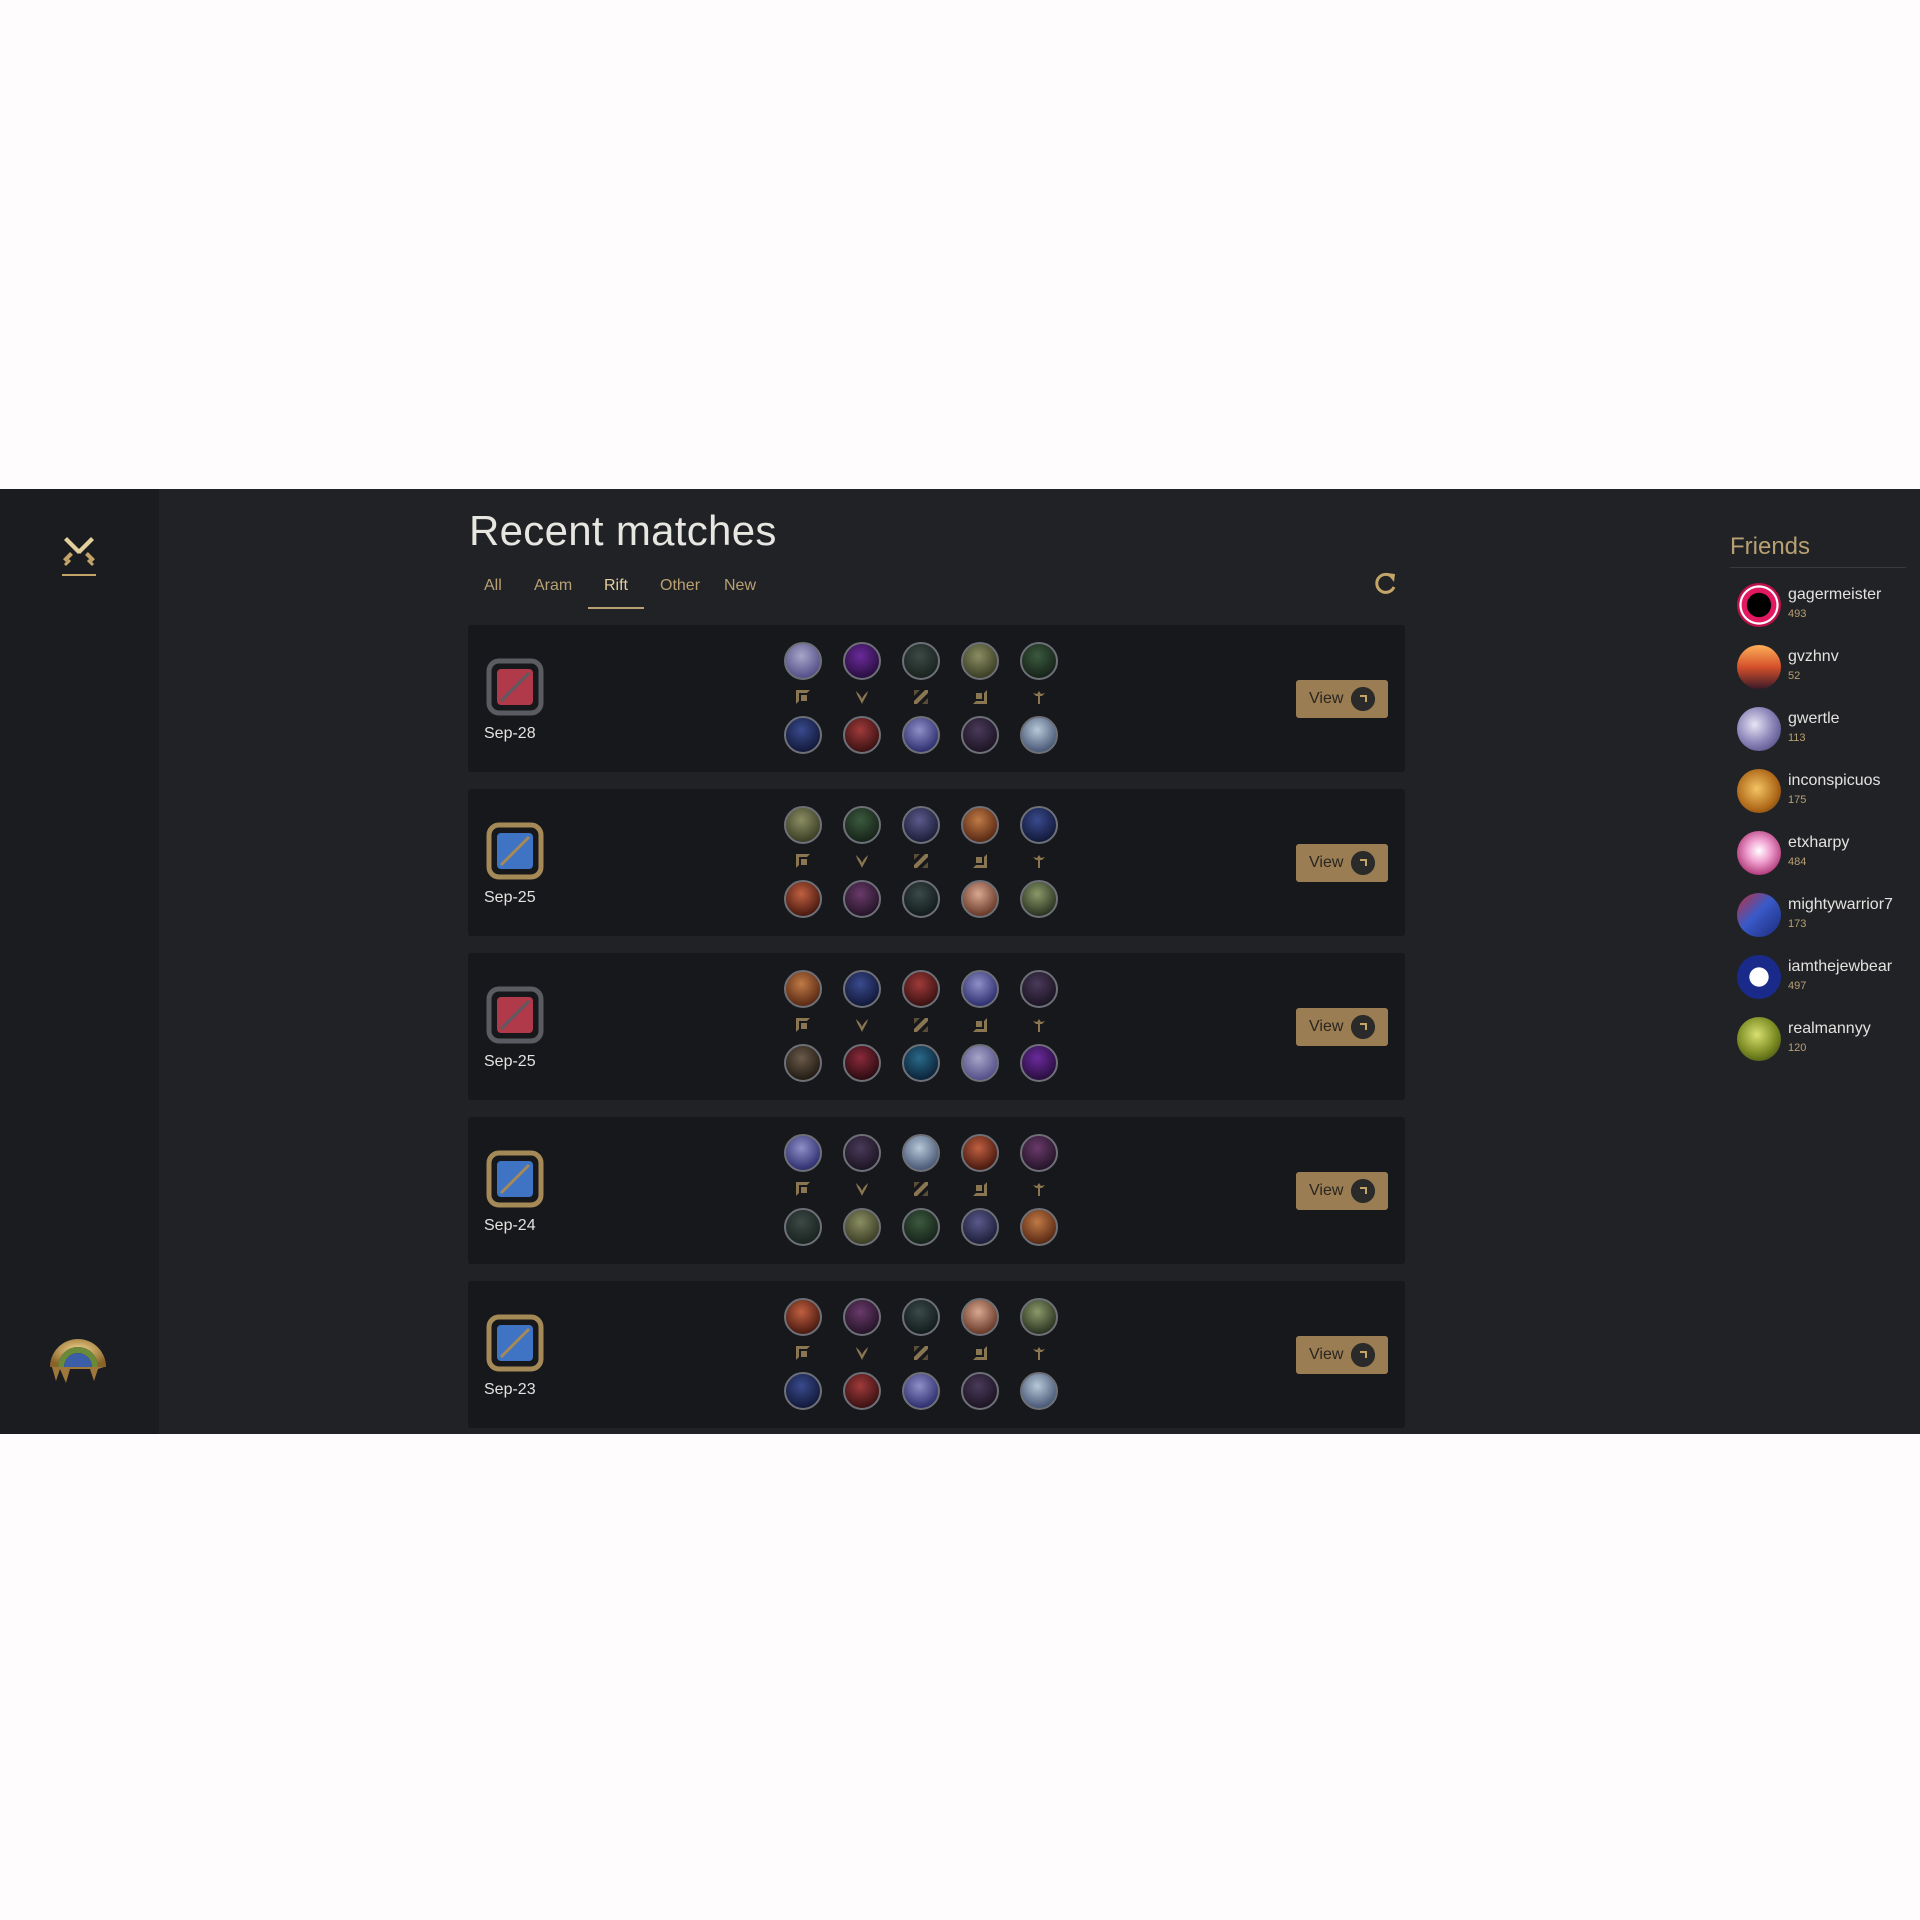  I want to click on friend-level: 113, so click(1797, 738).